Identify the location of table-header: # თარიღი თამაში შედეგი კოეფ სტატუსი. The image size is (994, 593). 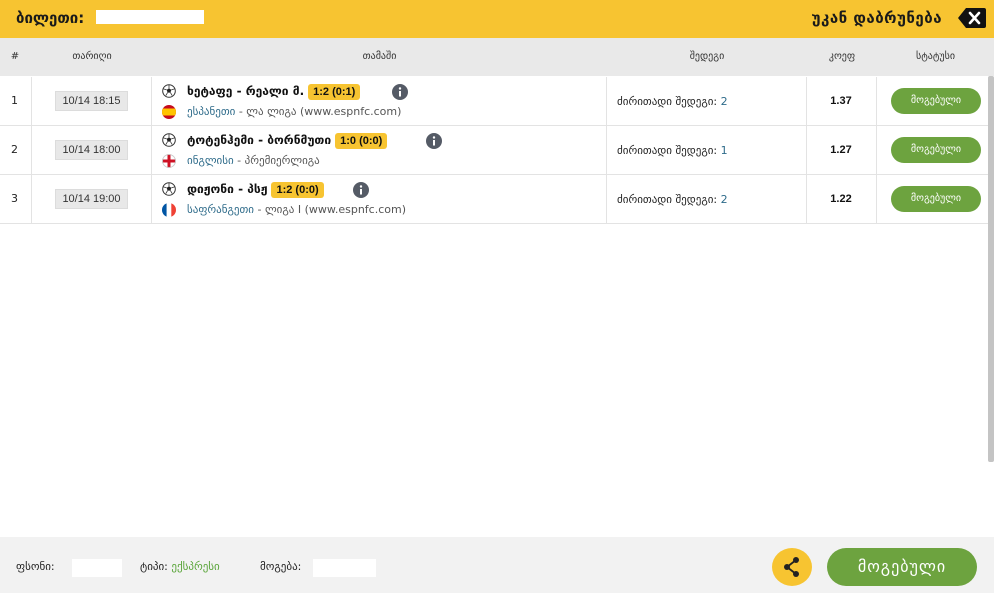
(497, 57).